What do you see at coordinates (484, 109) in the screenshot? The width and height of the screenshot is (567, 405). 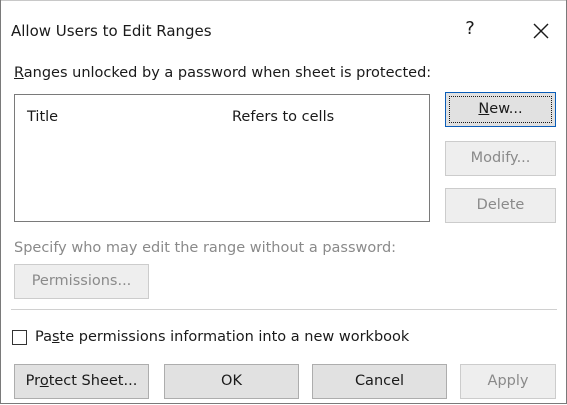 I see `new-button-mnemonic: N` at bounding box center [484, 109].